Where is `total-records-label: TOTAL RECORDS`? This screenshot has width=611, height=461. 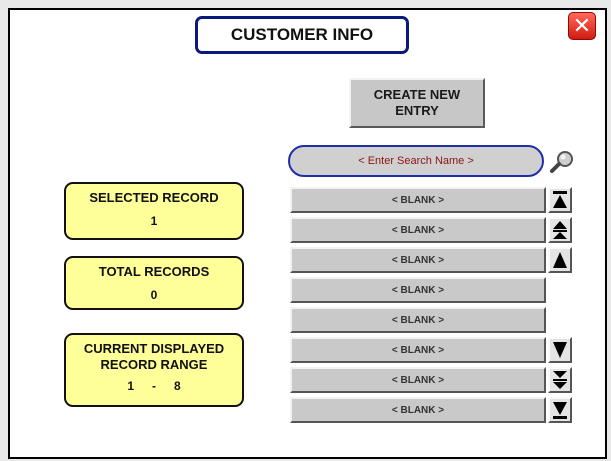
total-records-label: TOTAL RECORDS is located at coordinates (154, 271).